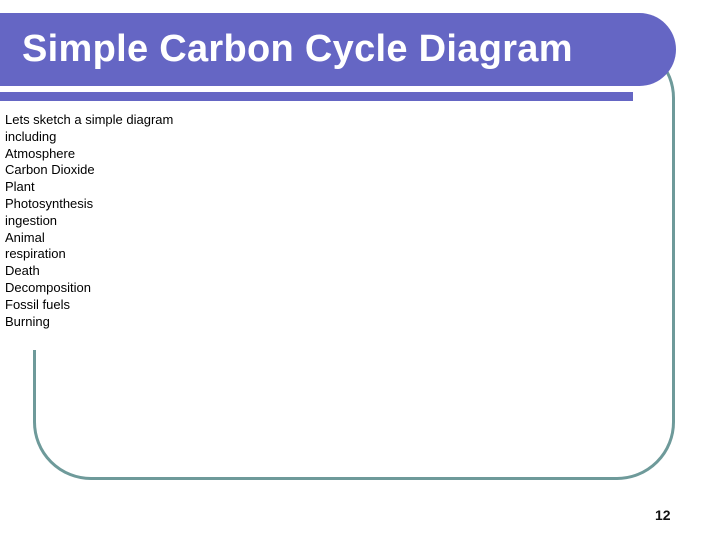 The height and width of the screenshot is (540, 720). Describe the element at coordinates (40, 153) in the screenshot. I see `body-line: Atmosphere` at that location.